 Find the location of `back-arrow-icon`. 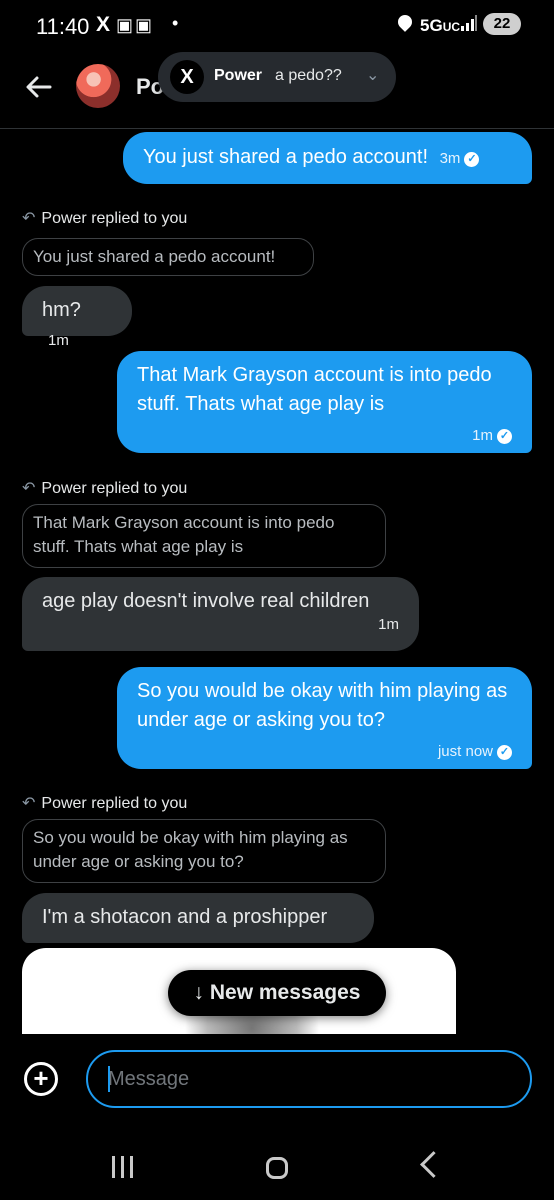

back-arrow-icon is located at coordinates (39, 87).